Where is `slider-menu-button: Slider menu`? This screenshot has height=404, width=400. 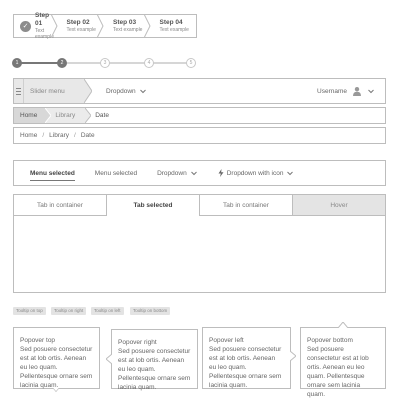
slider-menu-button: Slider menu is located at coordinates (53, 91).